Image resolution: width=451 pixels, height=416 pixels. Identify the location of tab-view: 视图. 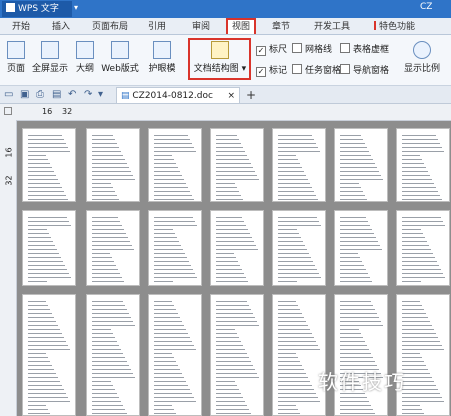
(241, 26).